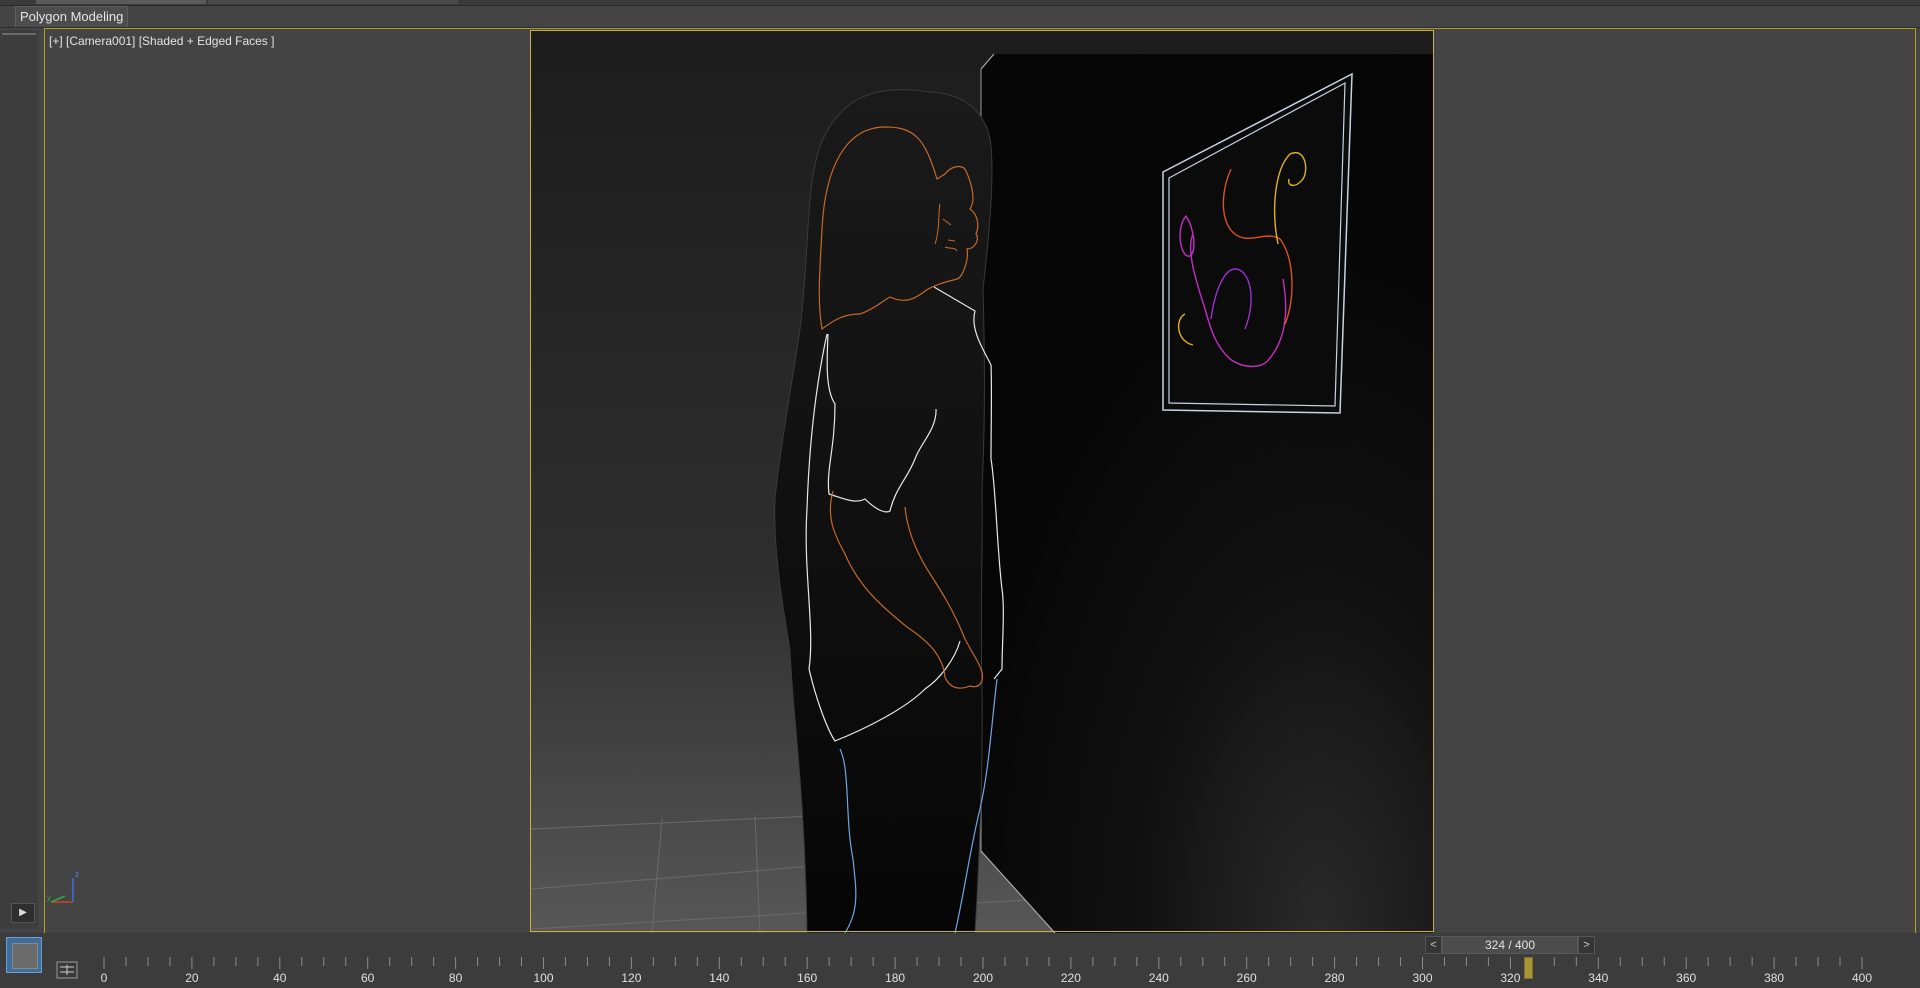  What do you see at coordinates (77, 874) in the screenshot?
I see `axis-label-z: z` at bounding box center [77, 874].